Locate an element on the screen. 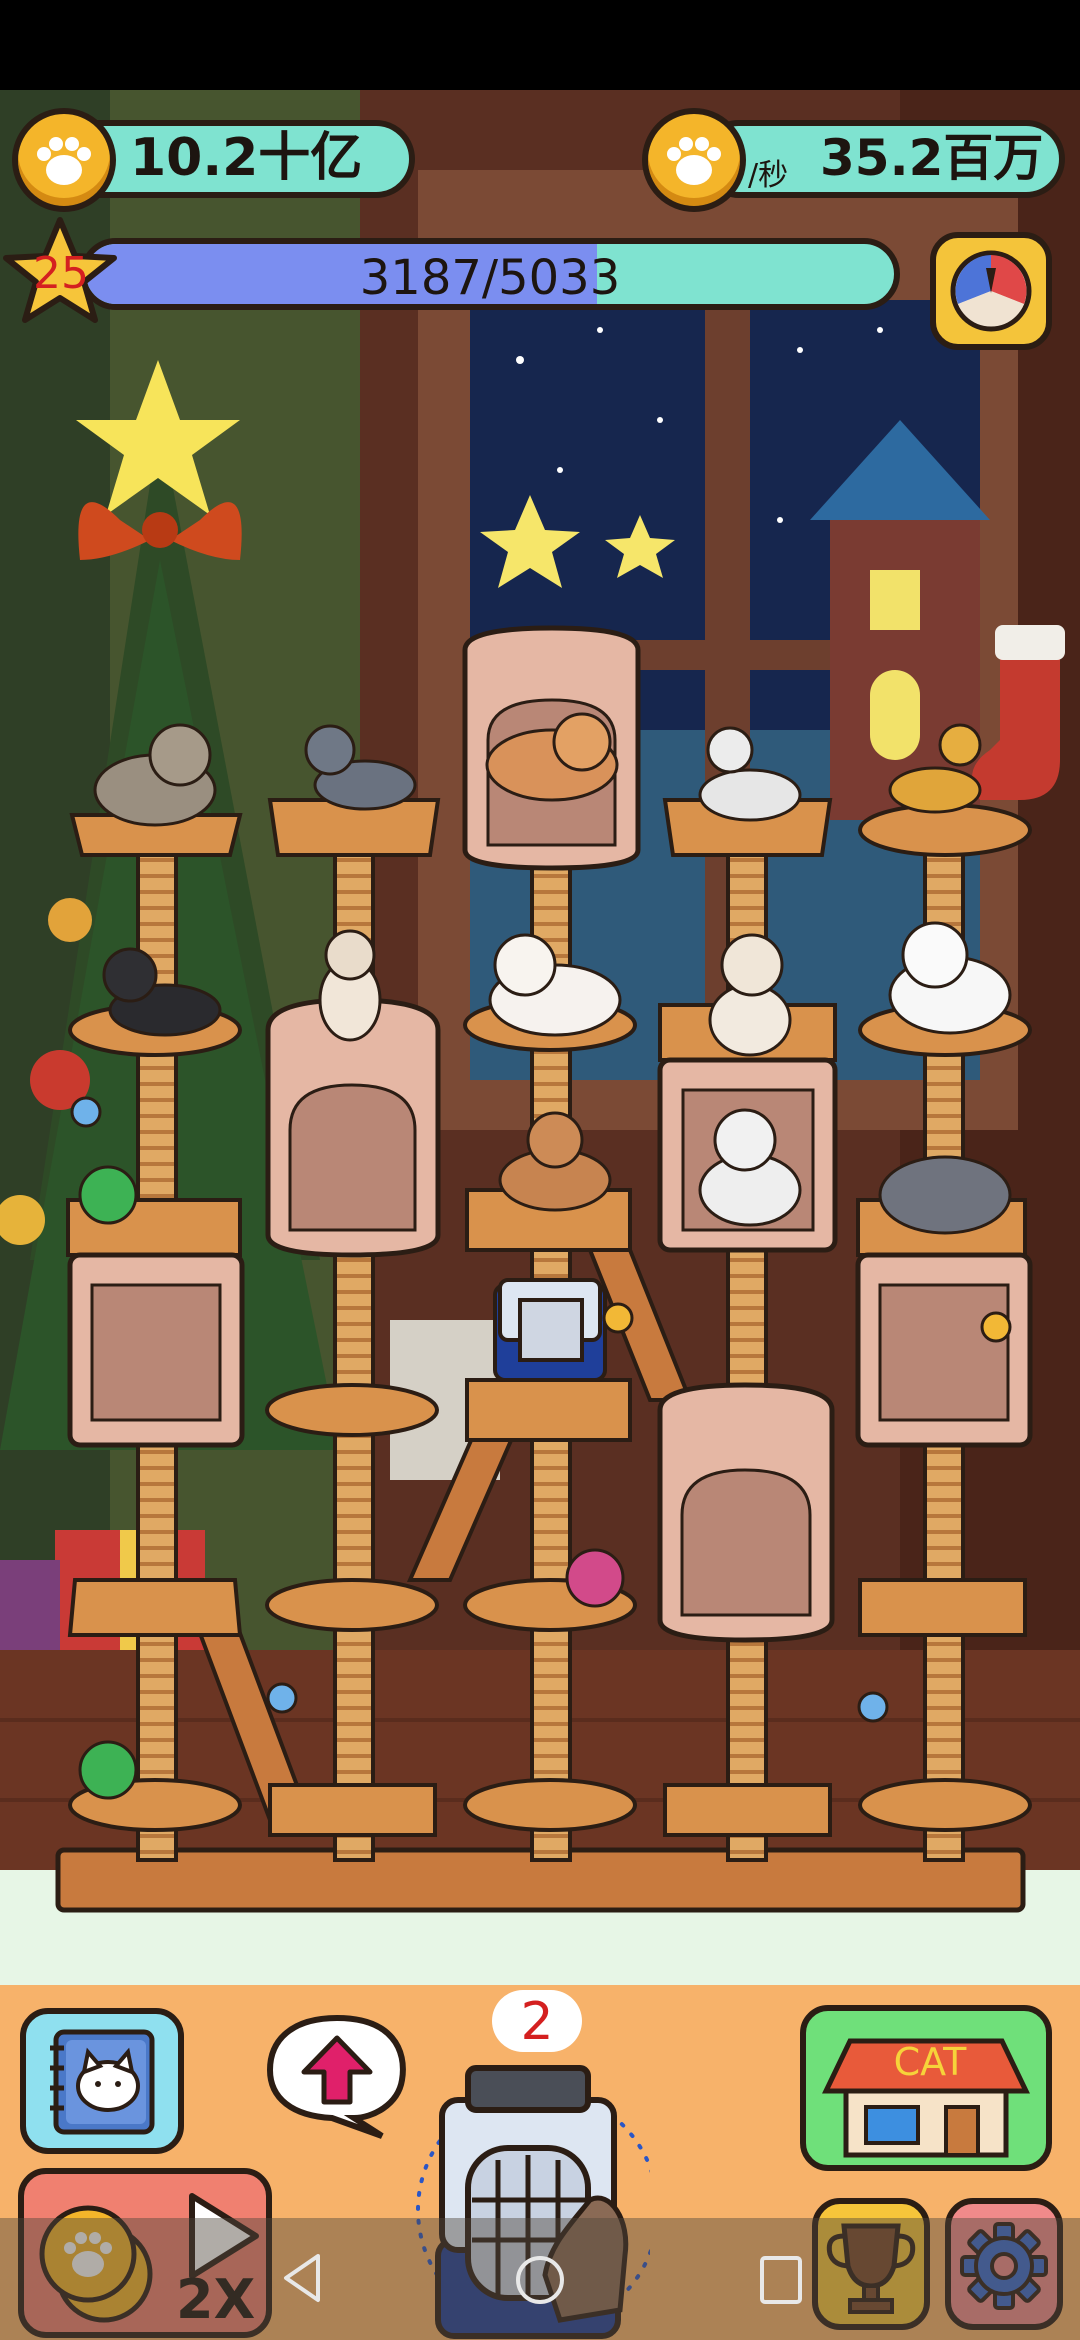 The image size is (1080, 2340). player-level: 25 is located at coordinates (61, 273).